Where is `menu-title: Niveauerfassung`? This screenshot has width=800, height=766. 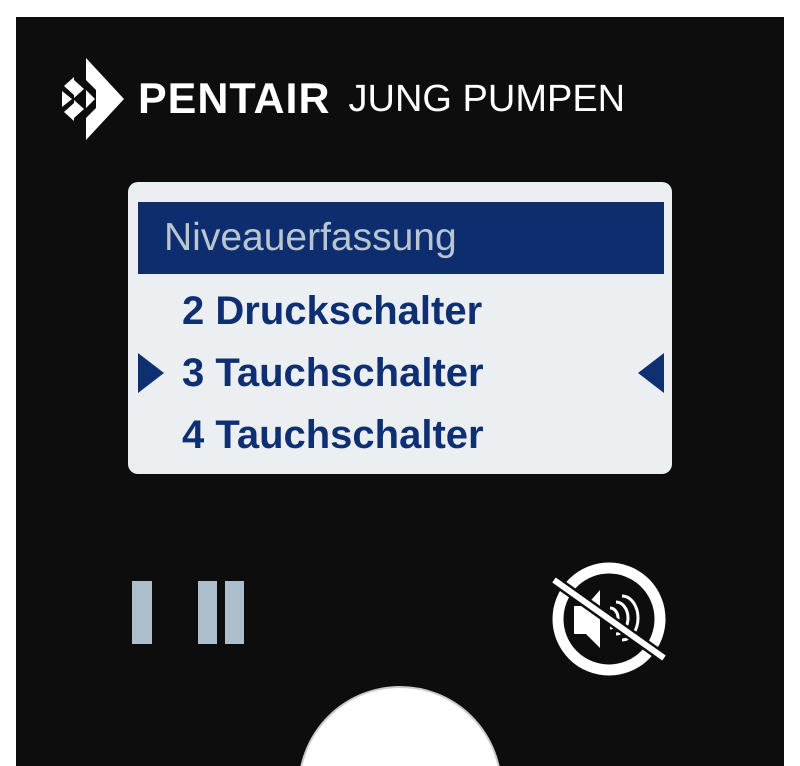
menu-title: Niveauerfassung is located at coordinates (401, 238).